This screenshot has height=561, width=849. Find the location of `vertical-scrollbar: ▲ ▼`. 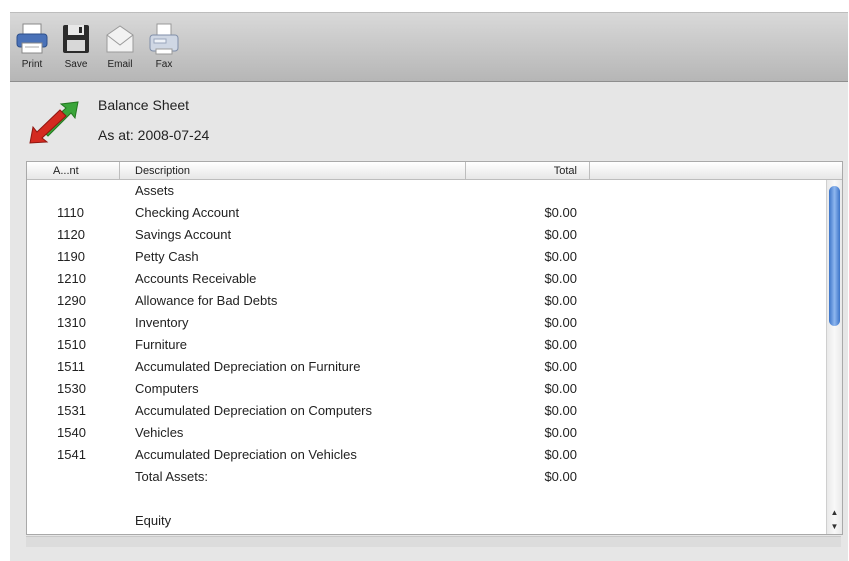

vertical-scrollbar: ▲ ▼ is located at coordinates (834, 357).